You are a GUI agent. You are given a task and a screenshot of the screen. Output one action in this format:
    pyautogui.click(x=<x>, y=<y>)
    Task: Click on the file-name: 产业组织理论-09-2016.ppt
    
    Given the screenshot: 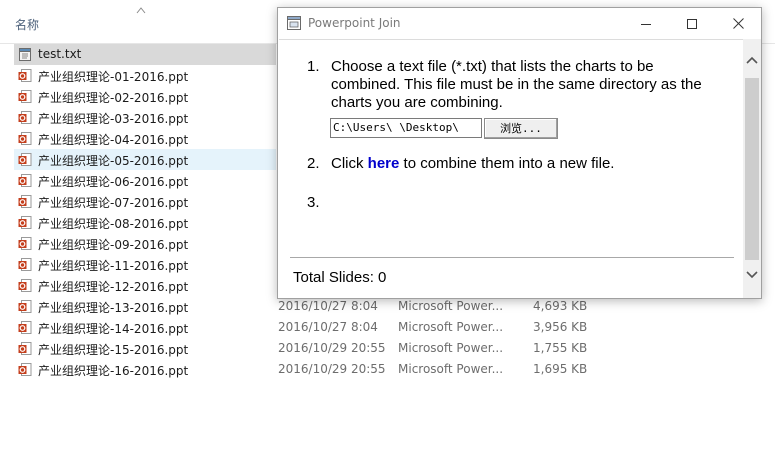 What is the action you would take?
    pyautogui.click(x=113, y=245)
    